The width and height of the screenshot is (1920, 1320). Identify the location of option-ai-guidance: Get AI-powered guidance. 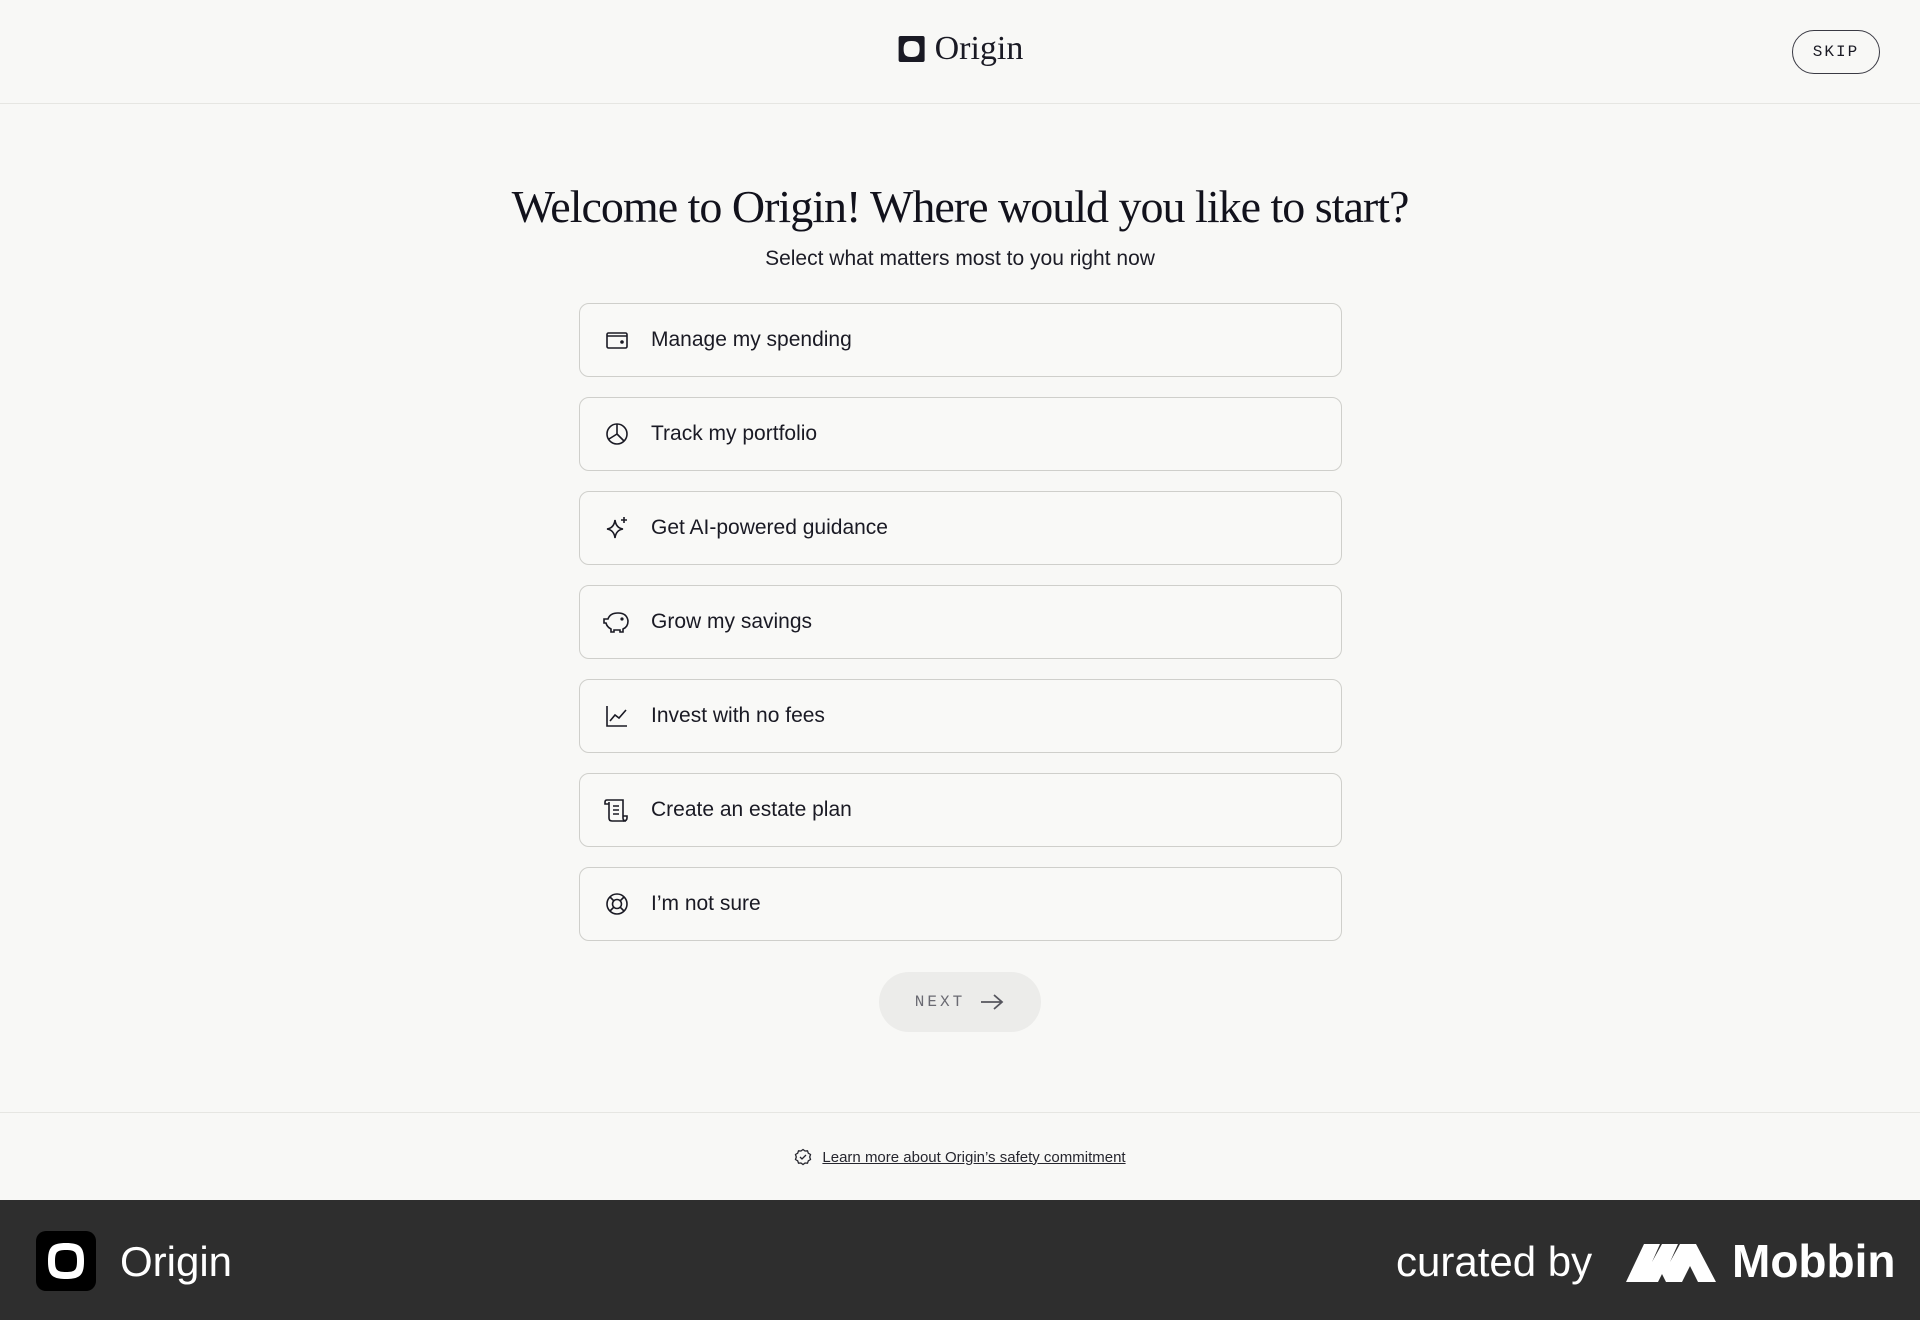
(960, 528).